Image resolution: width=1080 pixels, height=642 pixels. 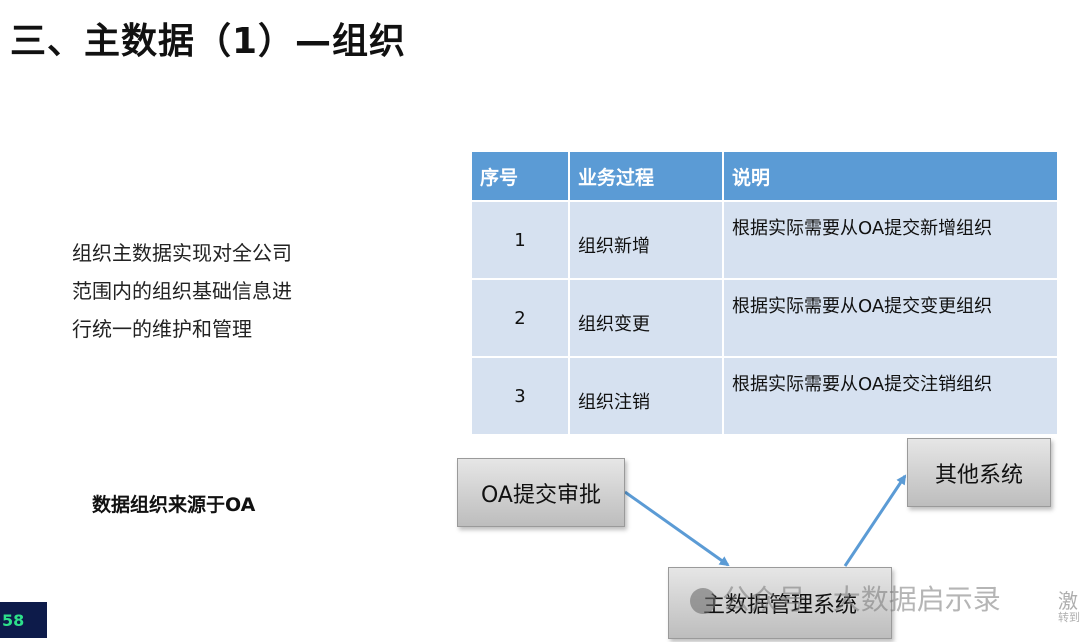 What do you see at coordinates (1068, 601) in the screenshot?
I see `watermark-side-char: 激` at bounding box center [1068, 601].